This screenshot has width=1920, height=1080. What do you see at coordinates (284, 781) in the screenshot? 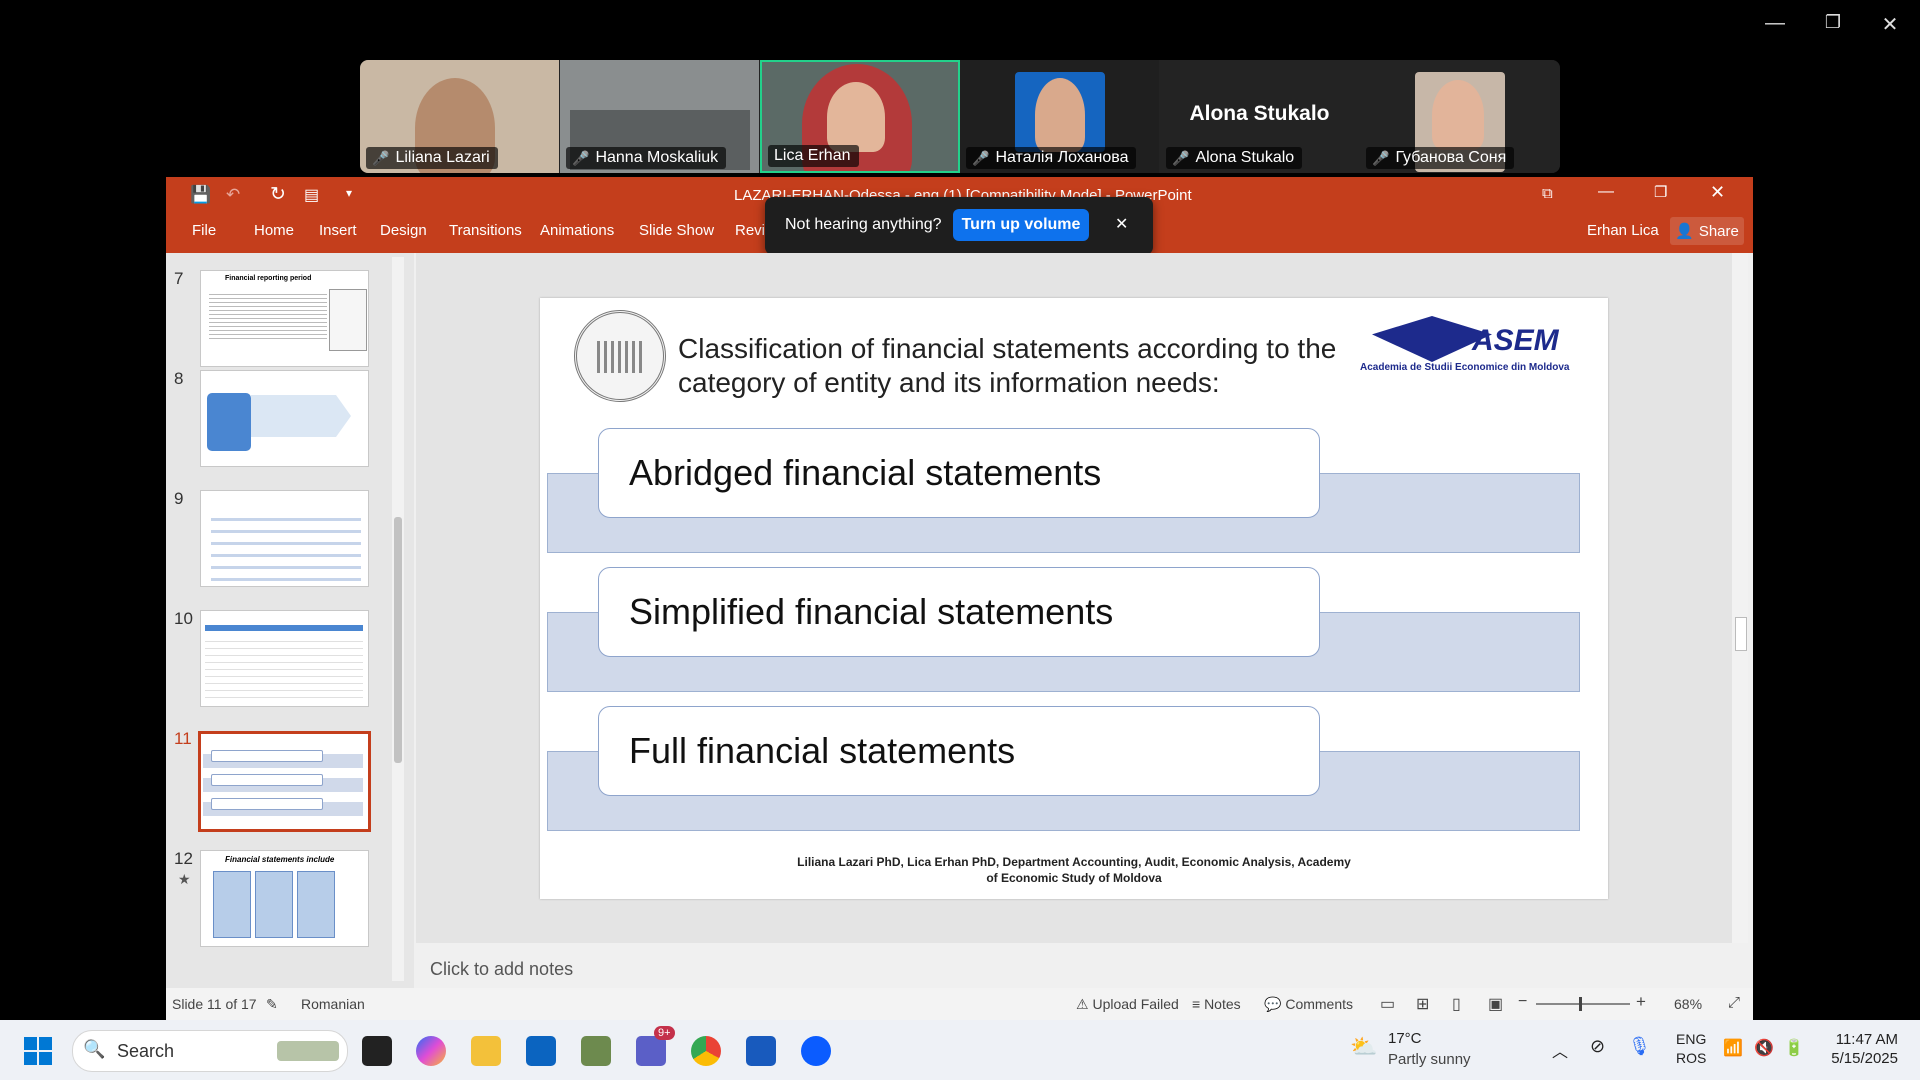
I see `thumbnail-slide-11-selected` at bounding box center [284, 781].